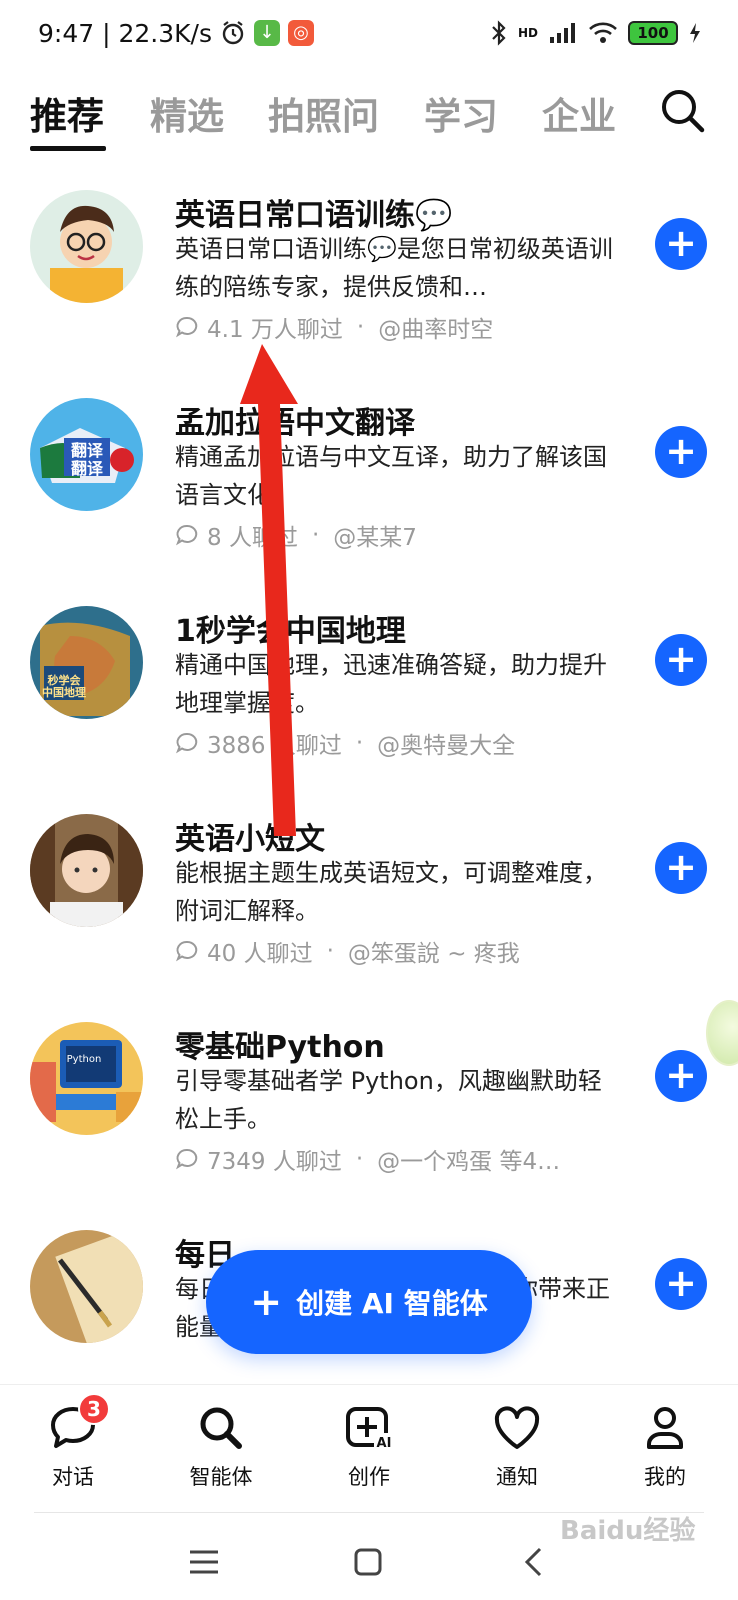 The height and width of the screenshot is (1600, 738). What do you see at coordinates (345, 743) in the screenshot?
I see `item-meta: 3886 人聊过 · @奥特曼大全` at bounding box center [345, 743].